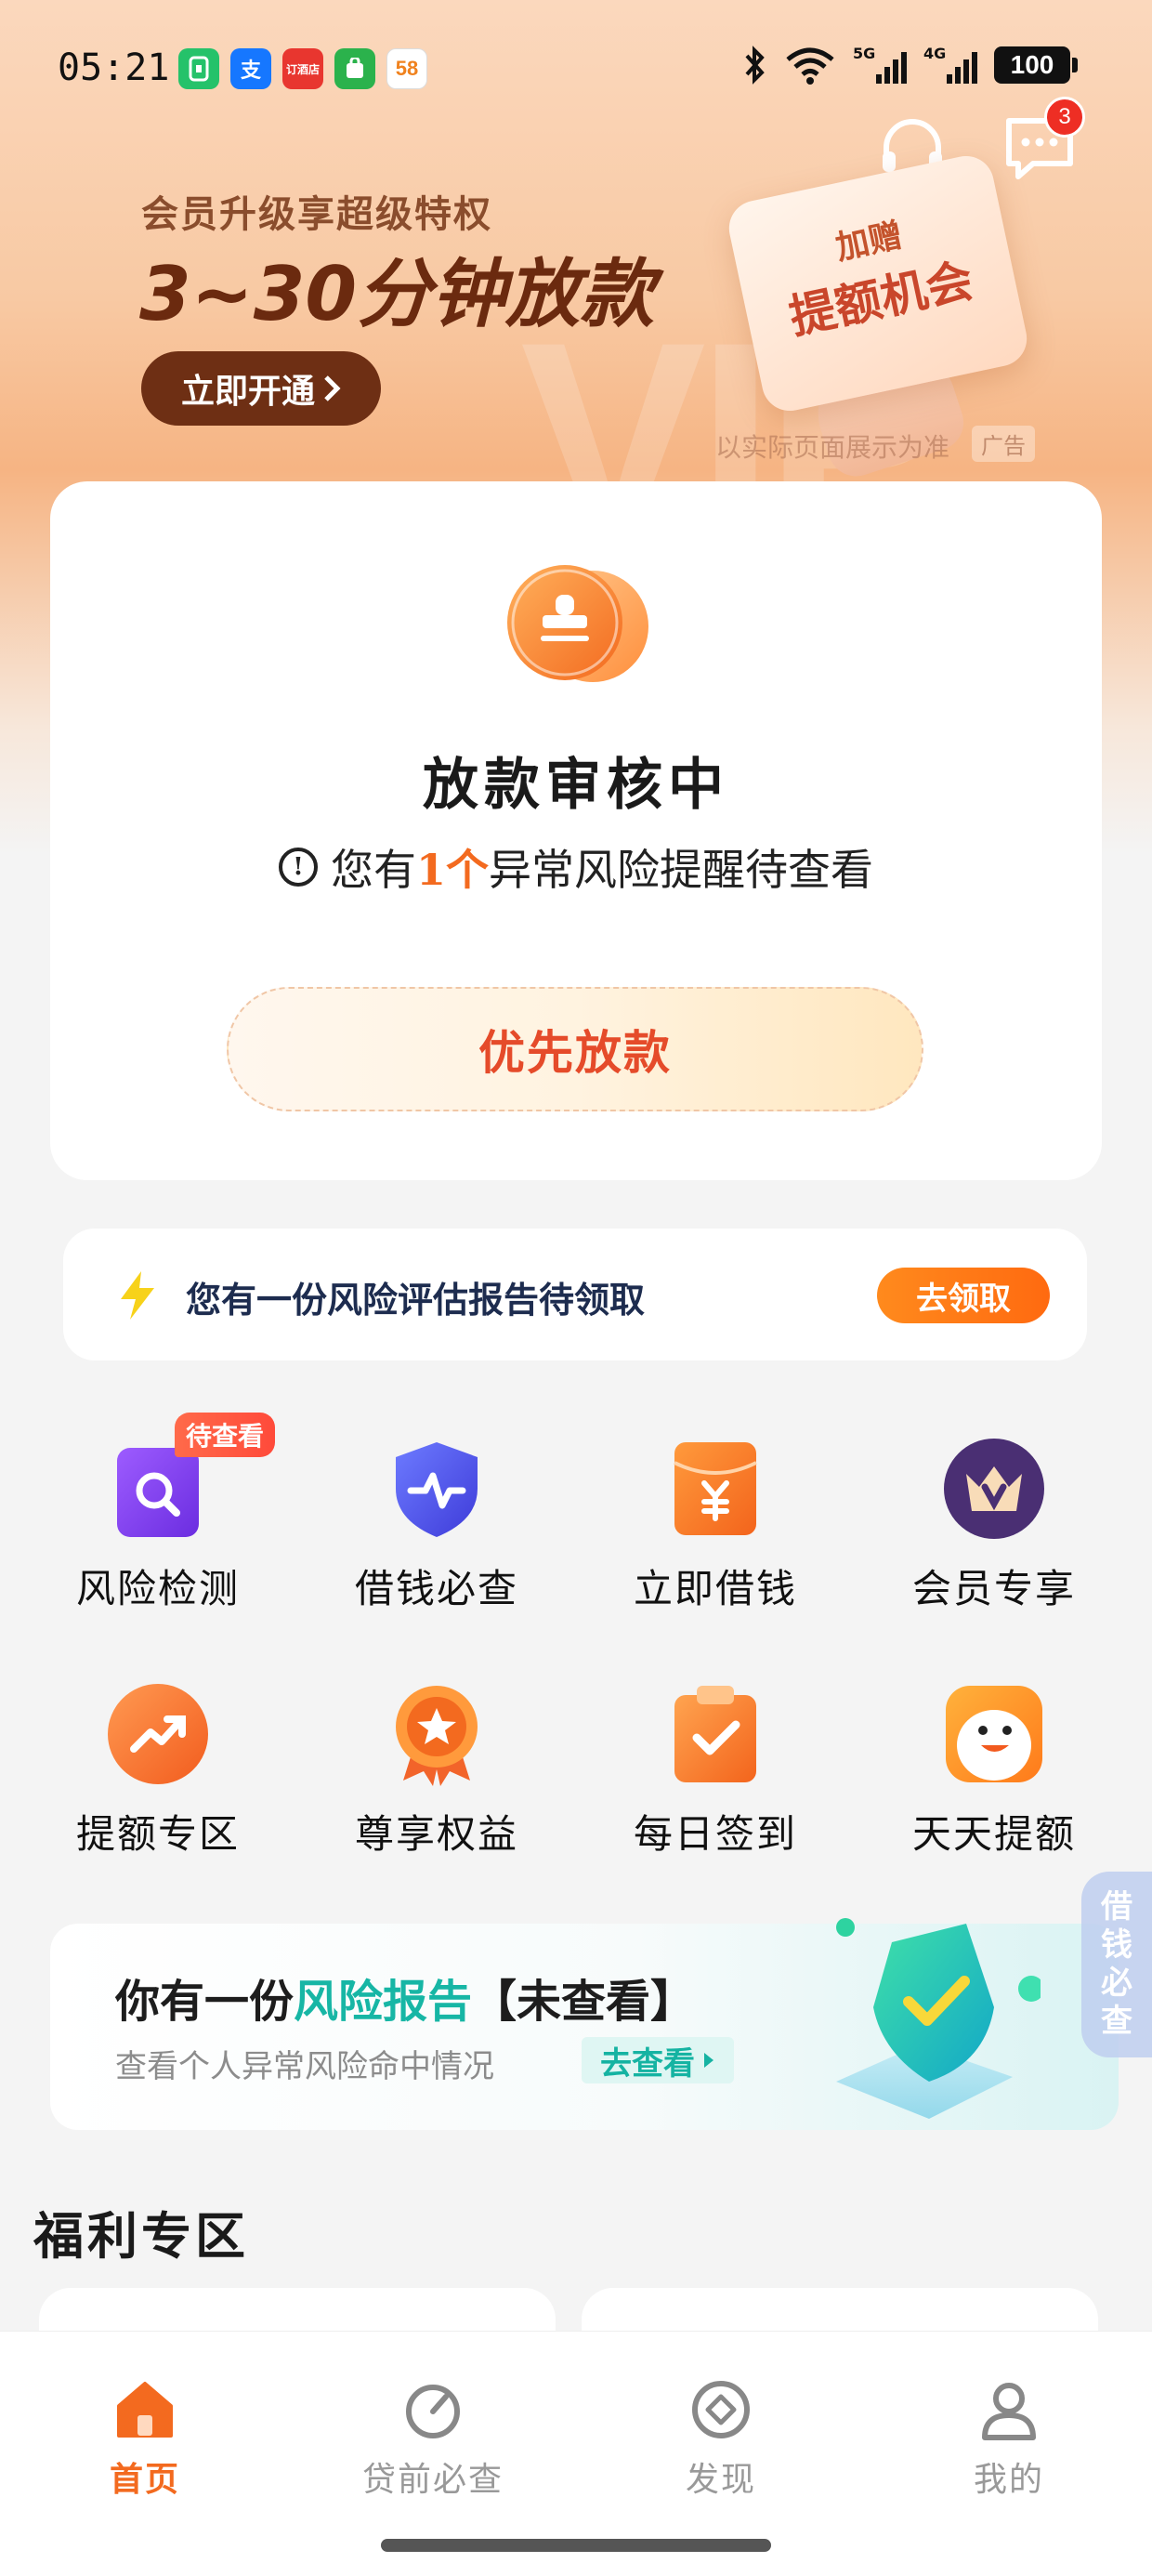 This screenshot has width=1152, height=2576. Describe the element at coordinates (576, 69) in the screenshot. I see `status-bar: 05:21 支 订酒店 58 5G 4G 100` at that location.